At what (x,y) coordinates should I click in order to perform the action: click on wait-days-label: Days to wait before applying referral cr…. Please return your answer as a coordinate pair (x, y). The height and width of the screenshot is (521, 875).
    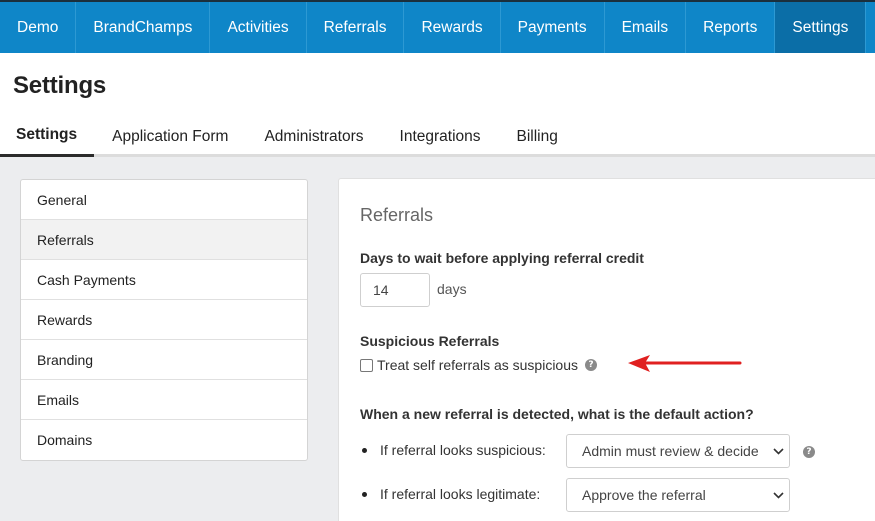
    Looking at the image, I should click on (502, 258).